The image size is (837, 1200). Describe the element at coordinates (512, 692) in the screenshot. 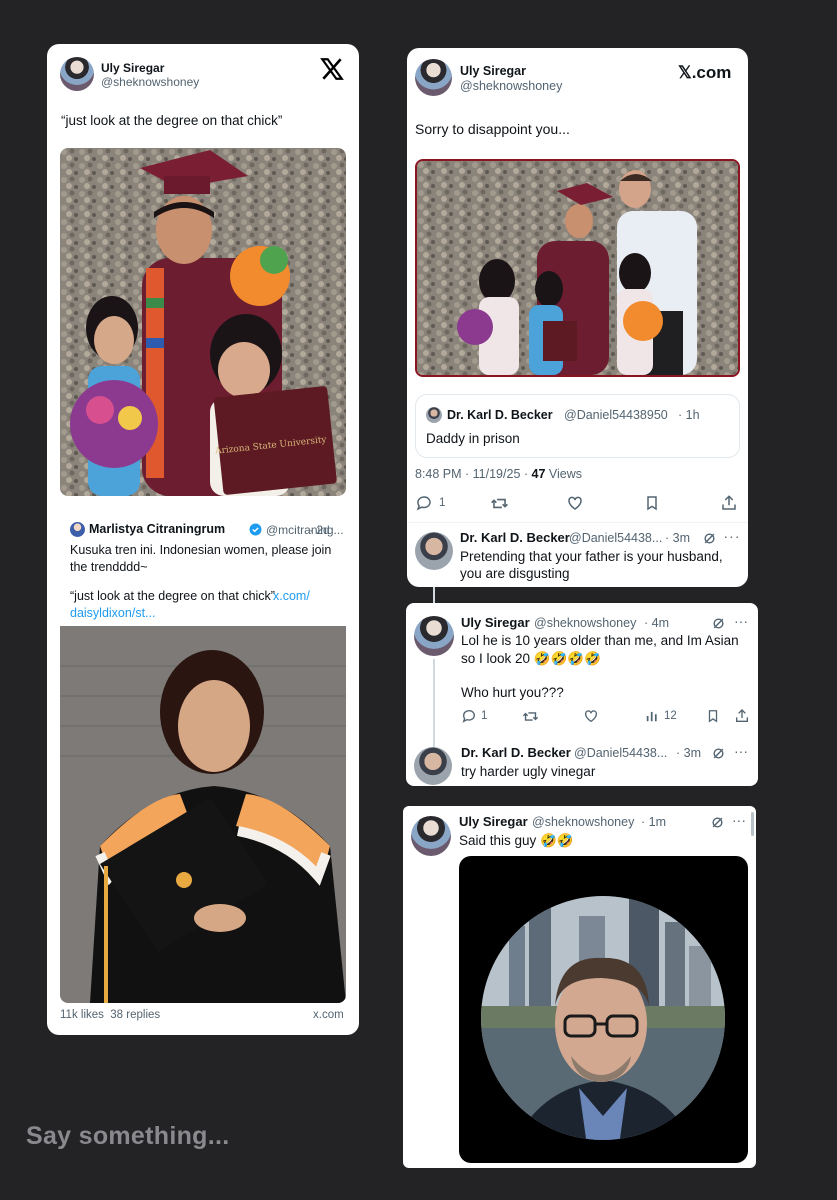

I see `tweet-text-2: Who hurt you???` at that location.